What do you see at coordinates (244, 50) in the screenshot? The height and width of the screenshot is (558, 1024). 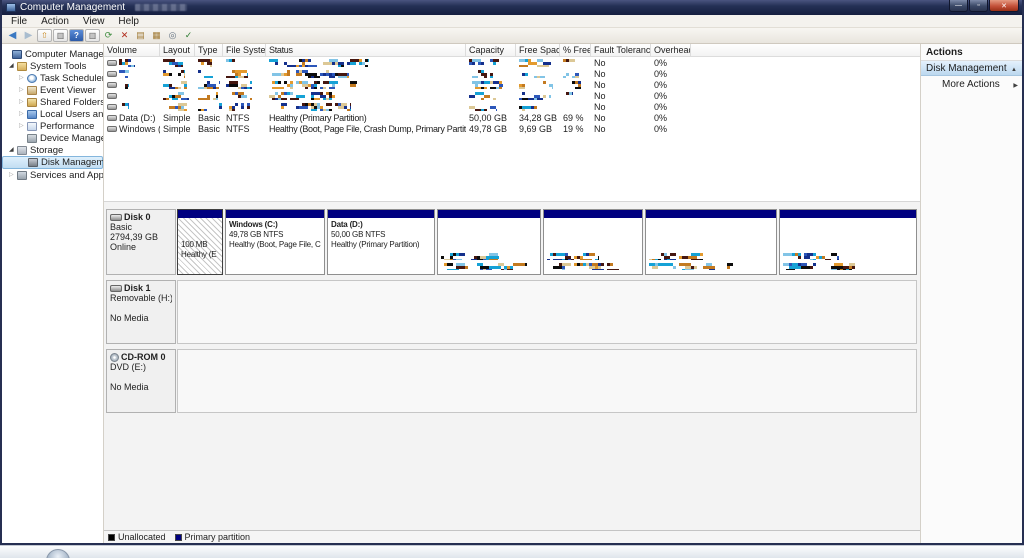 I see `column-header: File System` at bounding box center [244, 50].